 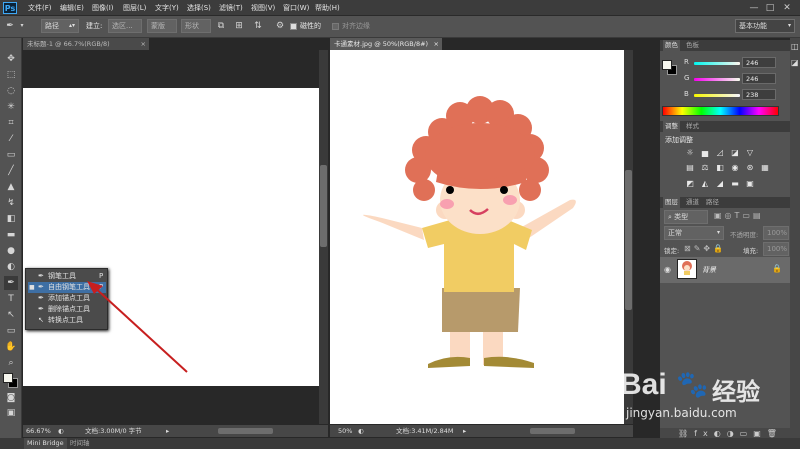 I want to click on color-lookup-icon: ▦, so click(x=765, y=167).